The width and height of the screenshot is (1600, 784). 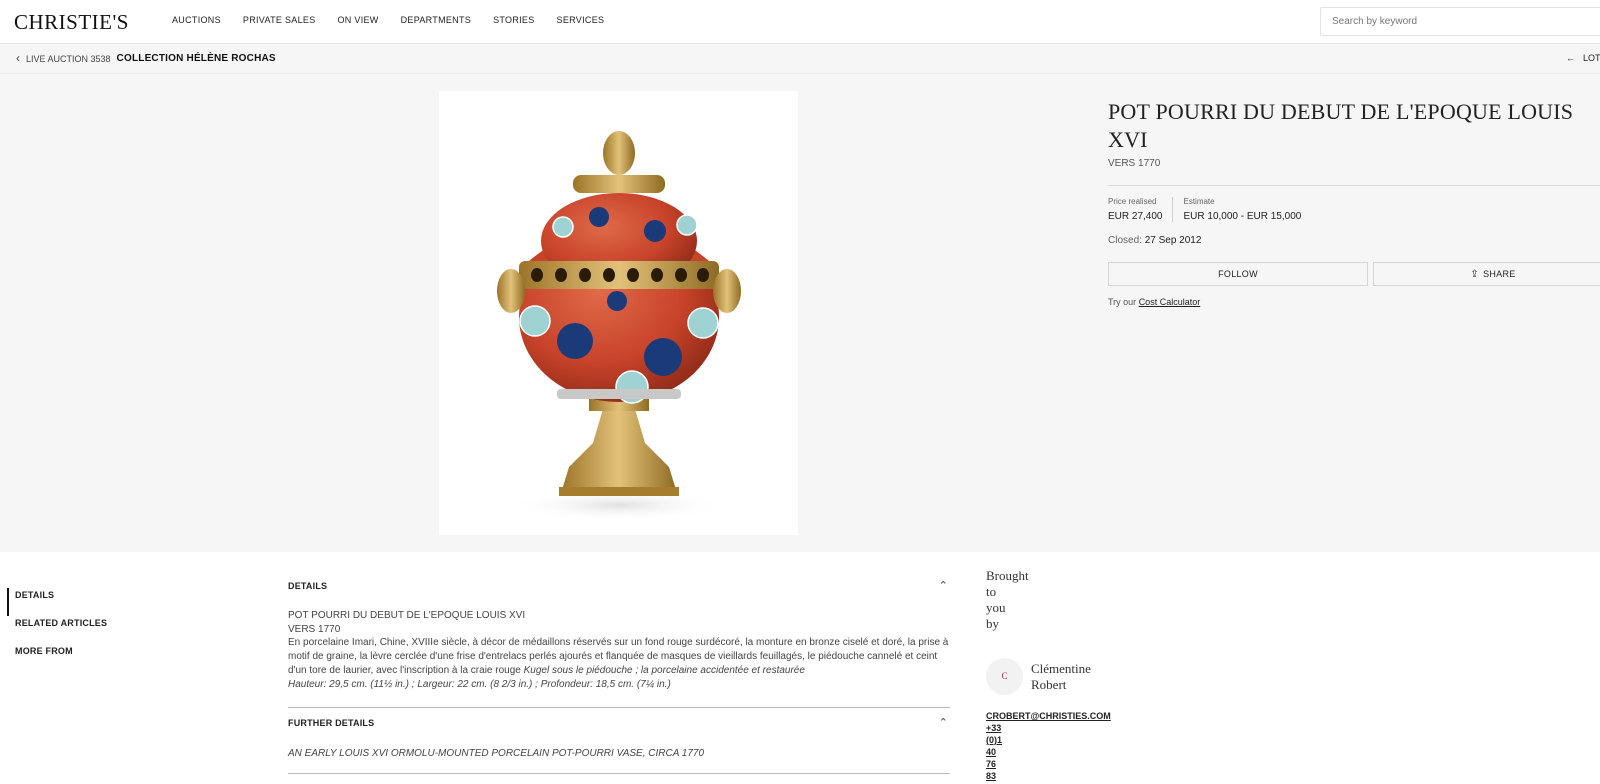 I want to click on follow-button: FOLLOW, so click(x=1238, y=274).